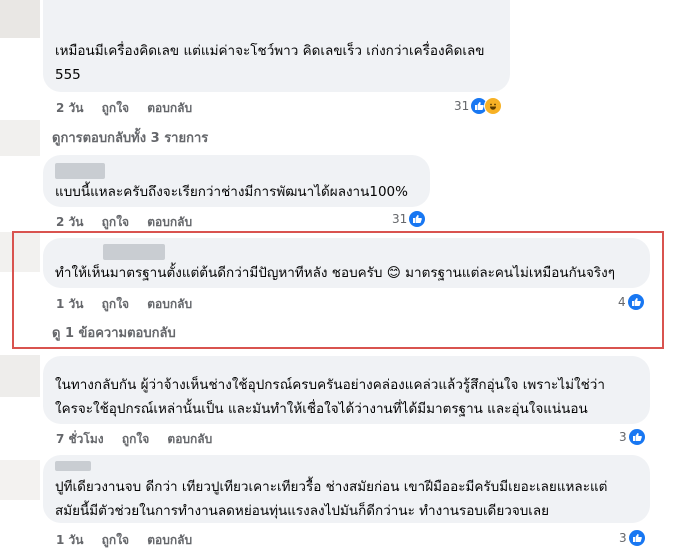  What do you see at coordinates (493, 106) in the screenshot?
I see `haha-icon` at bounding box center [493, 106].